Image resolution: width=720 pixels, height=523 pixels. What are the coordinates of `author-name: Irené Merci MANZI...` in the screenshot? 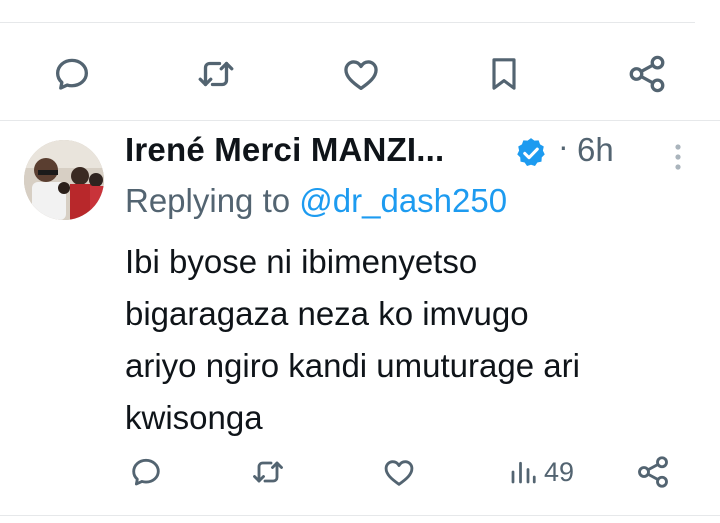 It's located at (284, 150).